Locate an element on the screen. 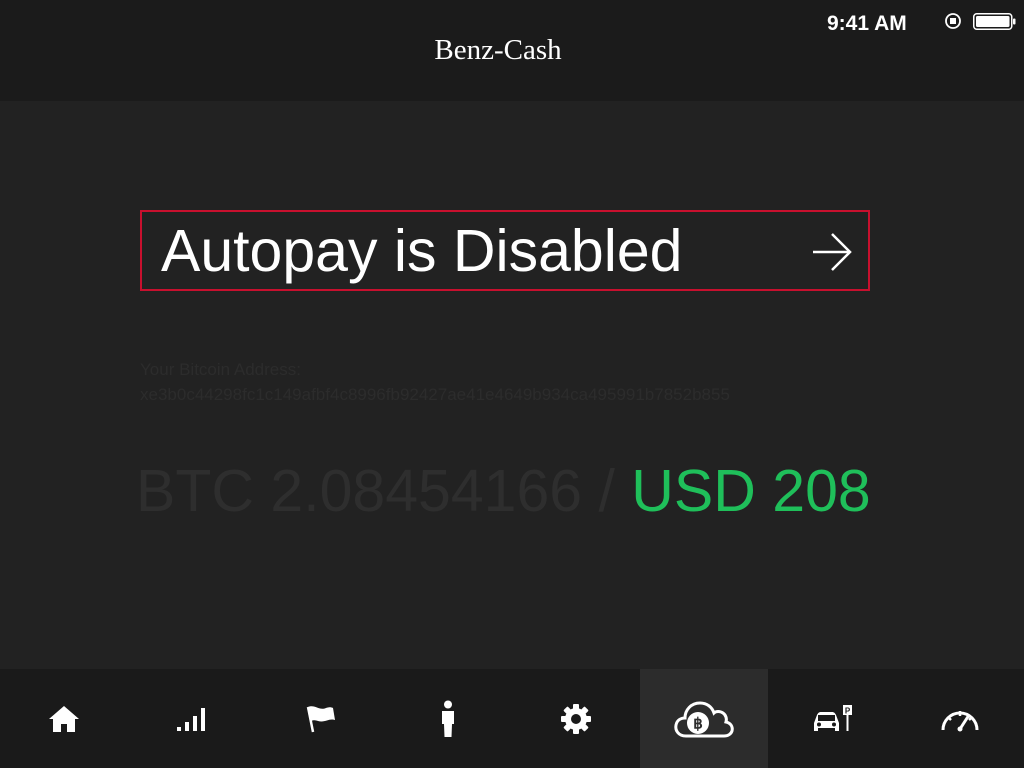 The image size is (1024, 768). bitcoin-cloud-icon: ฿ is located at coordinates (704, 718).